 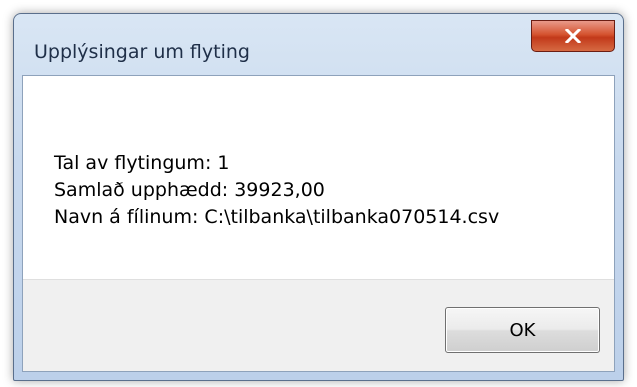 I want to click on close-icon, so click(x=573, y=36).